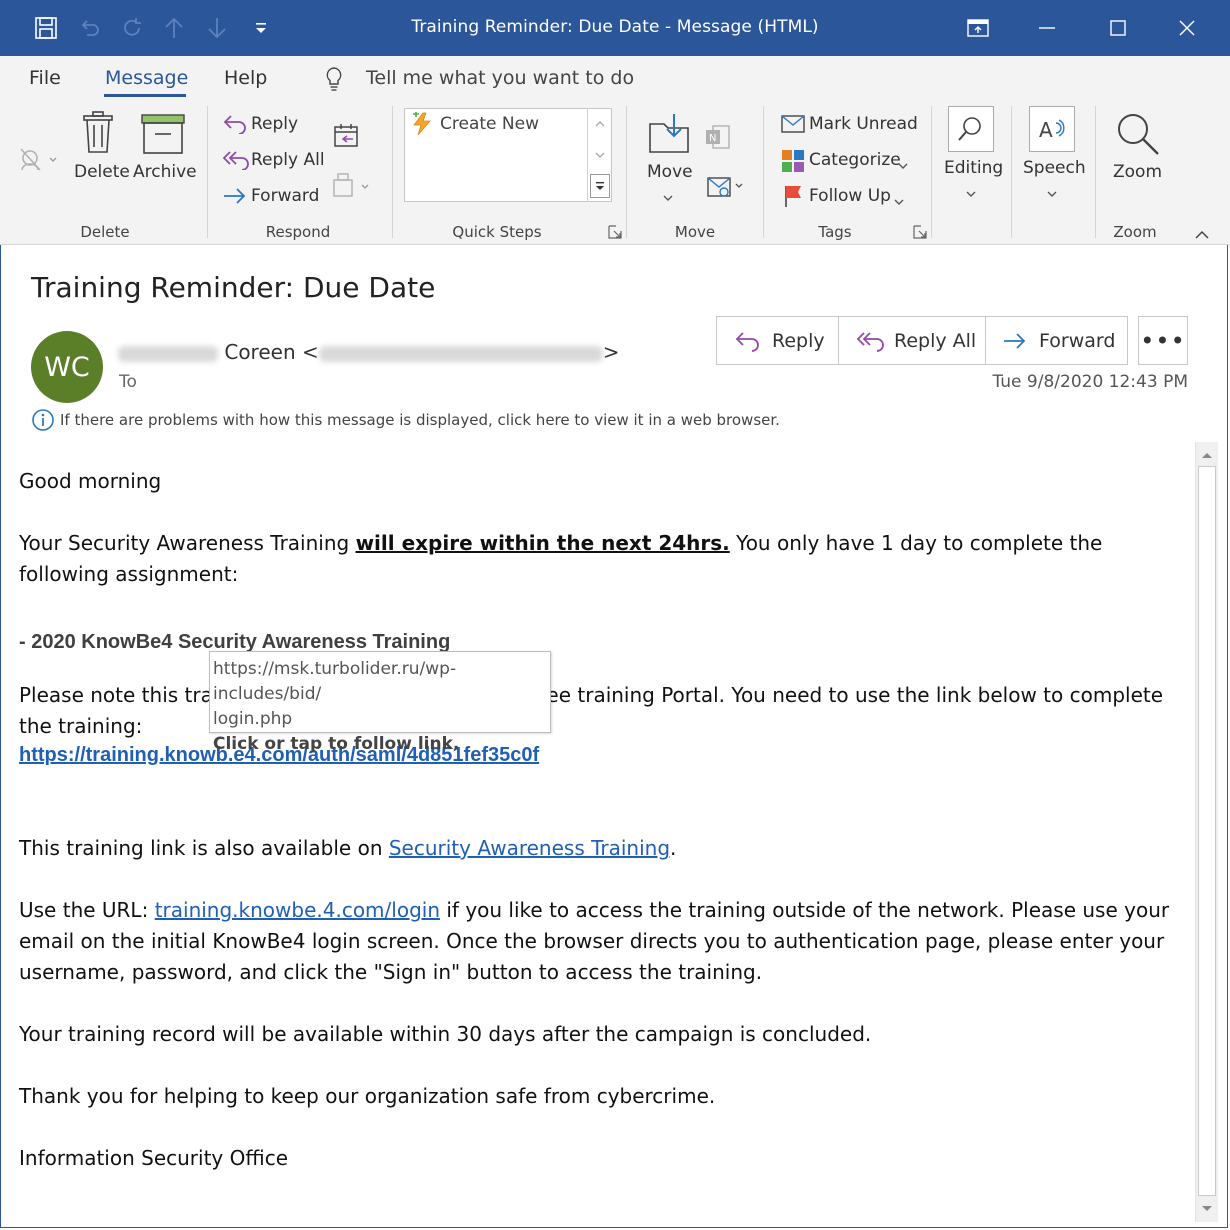 The height and width of the screenshot is (1230, 1230). What do you see at coordinates (611, 352) in the screenshot?
I see `sender-bracket-close: >` at bounding box center [611, 352].